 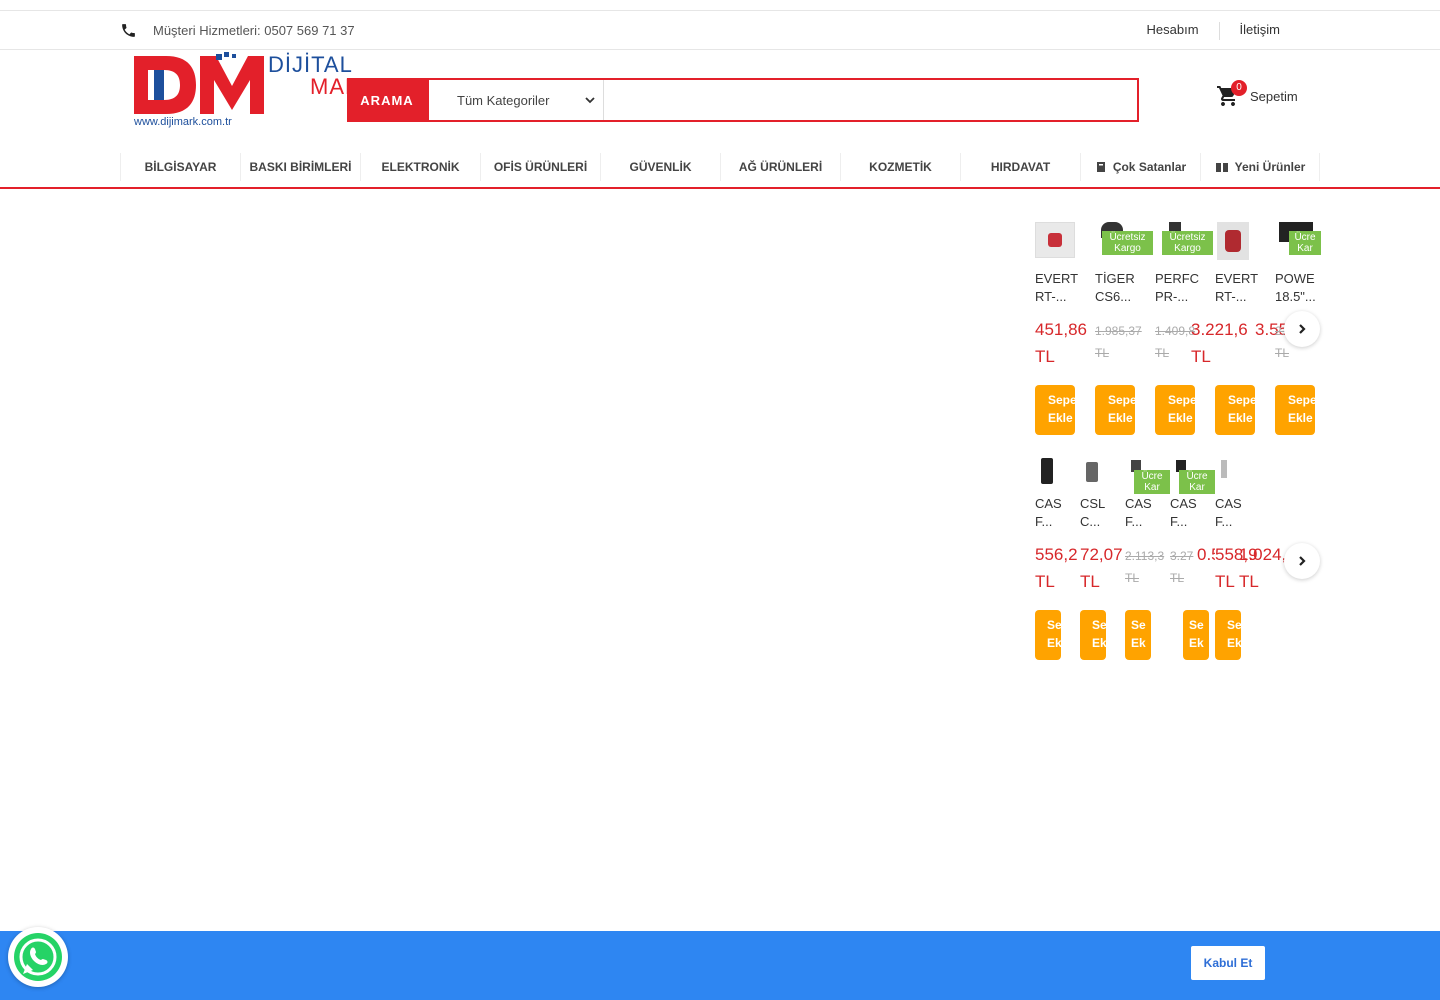 I want to click on search-bar: ARAMA Tüm Kategoriler, so click(x=743, y=100).